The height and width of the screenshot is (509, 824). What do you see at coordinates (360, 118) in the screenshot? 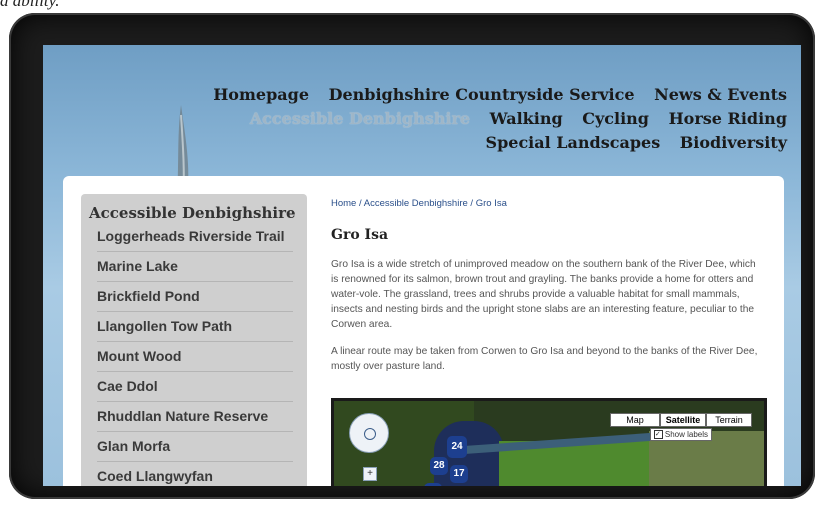
I see `nav-accessible-denbighshire: Accessible Denbighshire` at bounding box center [360, 118].